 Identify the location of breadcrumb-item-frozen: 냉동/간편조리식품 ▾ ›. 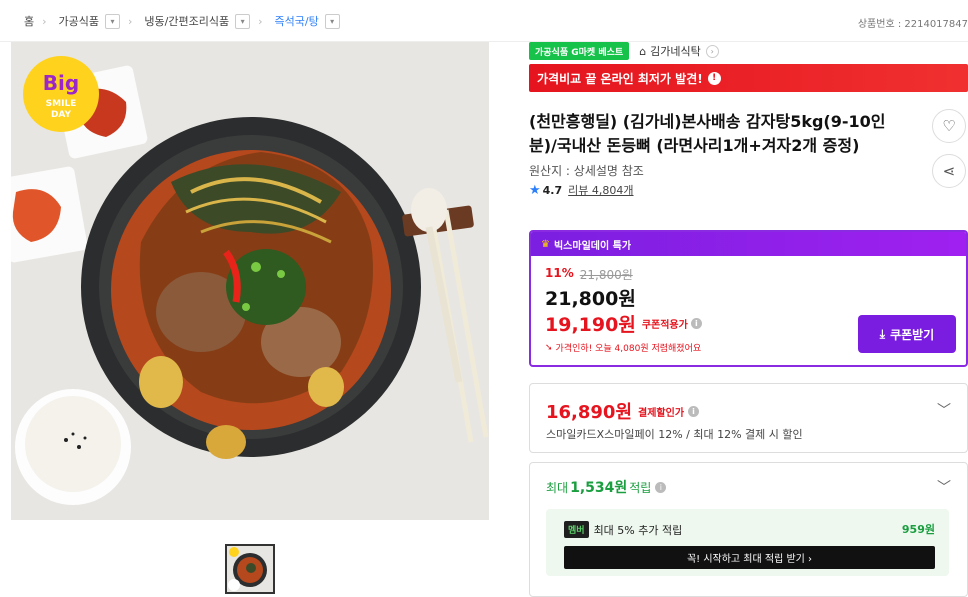
(209, 21).